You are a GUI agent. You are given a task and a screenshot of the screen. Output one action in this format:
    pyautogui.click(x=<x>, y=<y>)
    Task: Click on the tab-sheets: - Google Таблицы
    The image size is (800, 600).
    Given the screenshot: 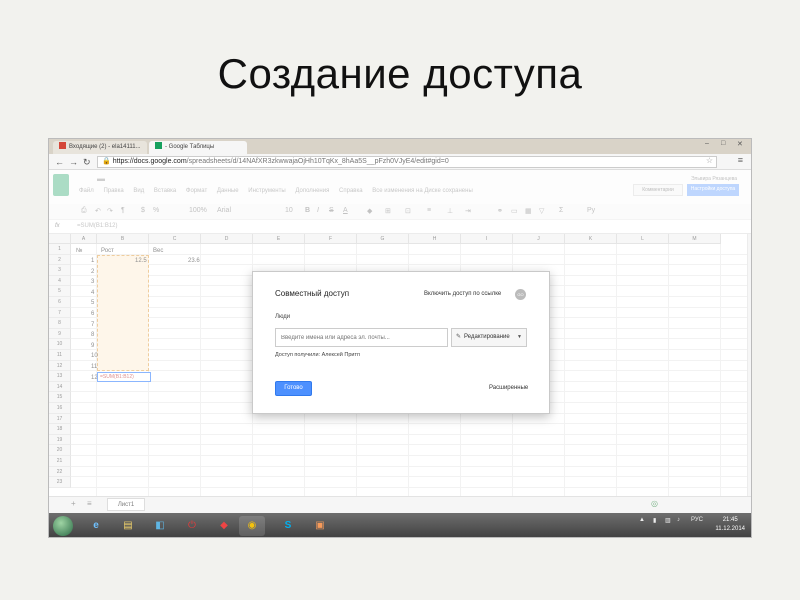 What is the action you would take?
    pyautogui.click(x=198, y=147)
    